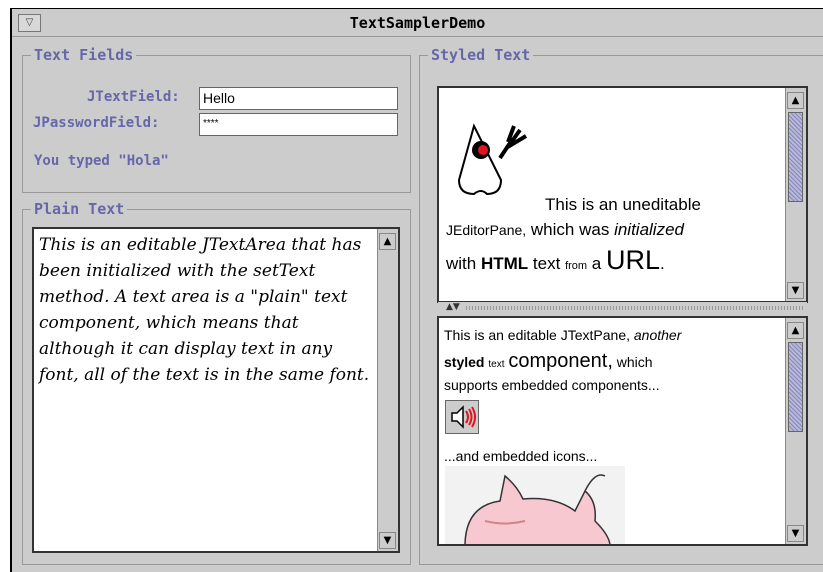 The width and height of the screenshot is (823, 572). What do you see at coordinates (96, 123) in the screenshot?
I see `jpasswordfield-label: JPasswordField:` at bounding box center [96, 123].